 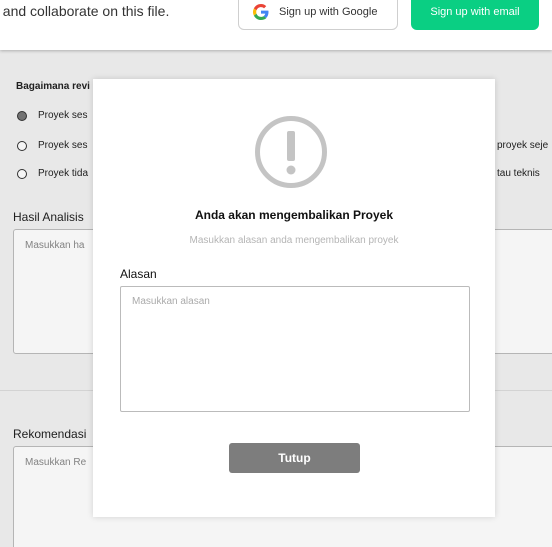 What do you see at coordinates (261, 12) in the screenshot?
I see `google-icon` at bounding box center [261, 12].